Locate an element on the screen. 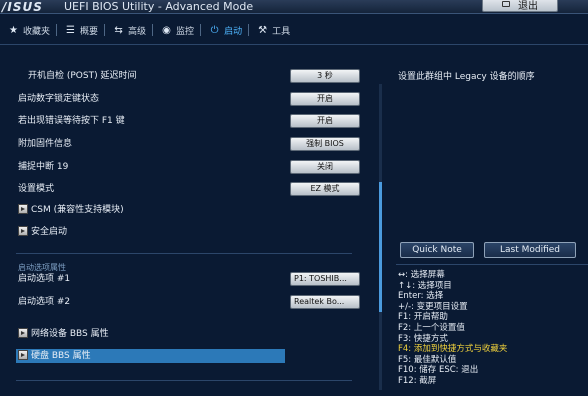 The image size is (588, 396). scrollbar-thumb is located at coordinates (380, 247).